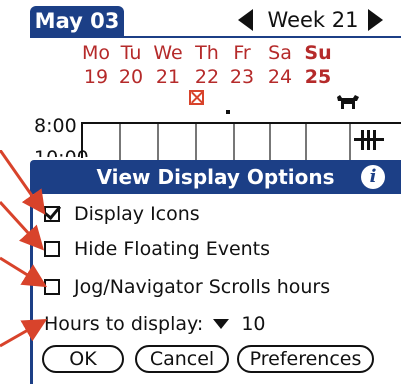  I want to click on hours-value: 10, so click(253, 324).